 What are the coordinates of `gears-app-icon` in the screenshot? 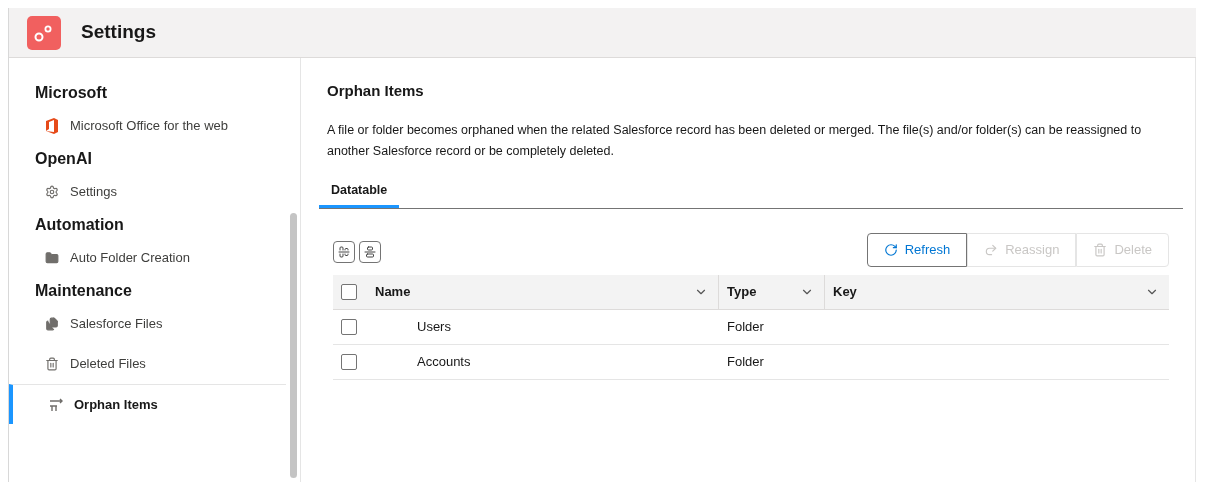 It's located at (44, 32).